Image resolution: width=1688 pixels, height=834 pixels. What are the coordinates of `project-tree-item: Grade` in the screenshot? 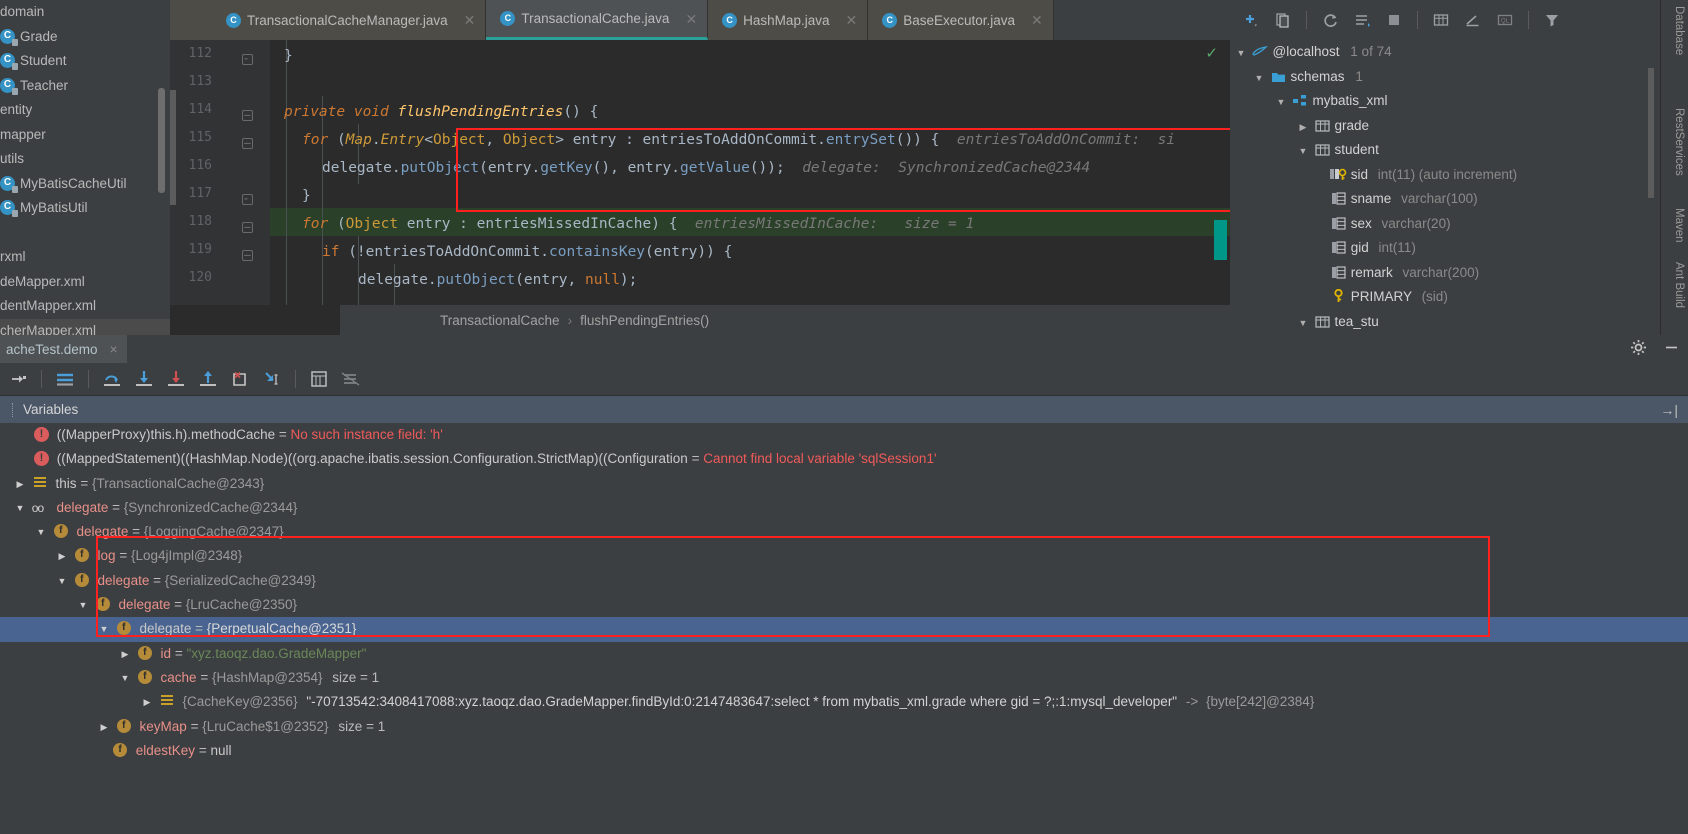 It's located at (85, 37).